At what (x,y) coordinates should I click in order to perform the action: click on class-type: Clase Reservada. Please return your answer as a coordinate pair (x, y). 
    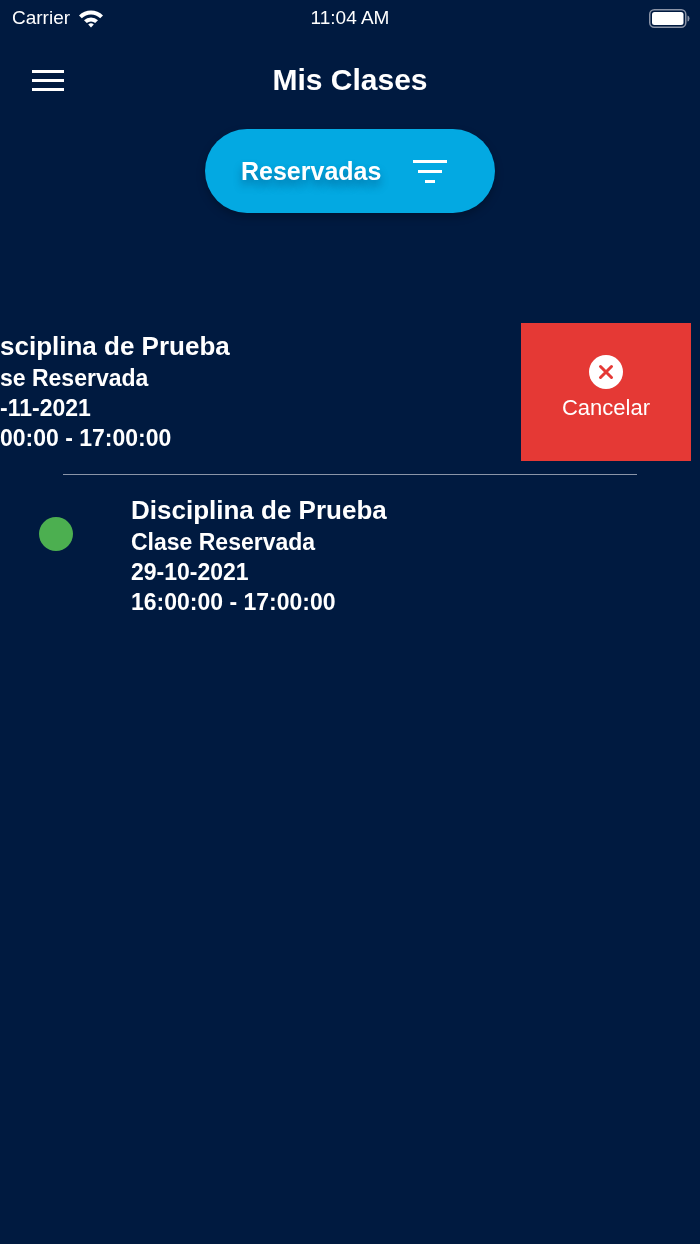
    Looking at the image, I should click on (223, 542).